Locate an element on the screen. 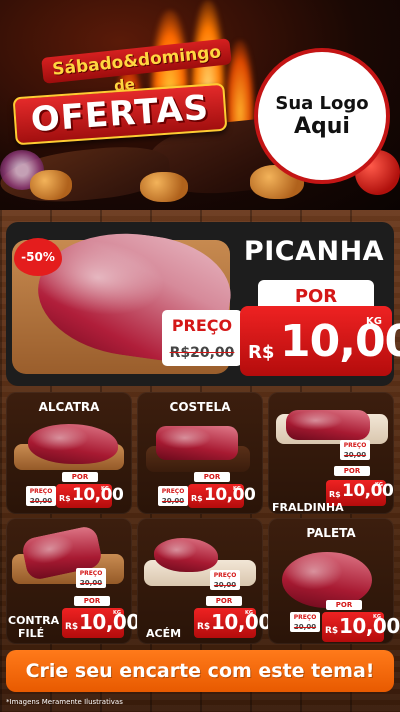  product-name-line2: FILÉ is located at coordinates (31, 633).